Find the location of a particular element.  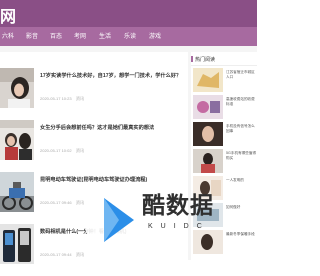

article-meta: 2020-05-17 10:02 资讯 is located at coordinates (62, 151).